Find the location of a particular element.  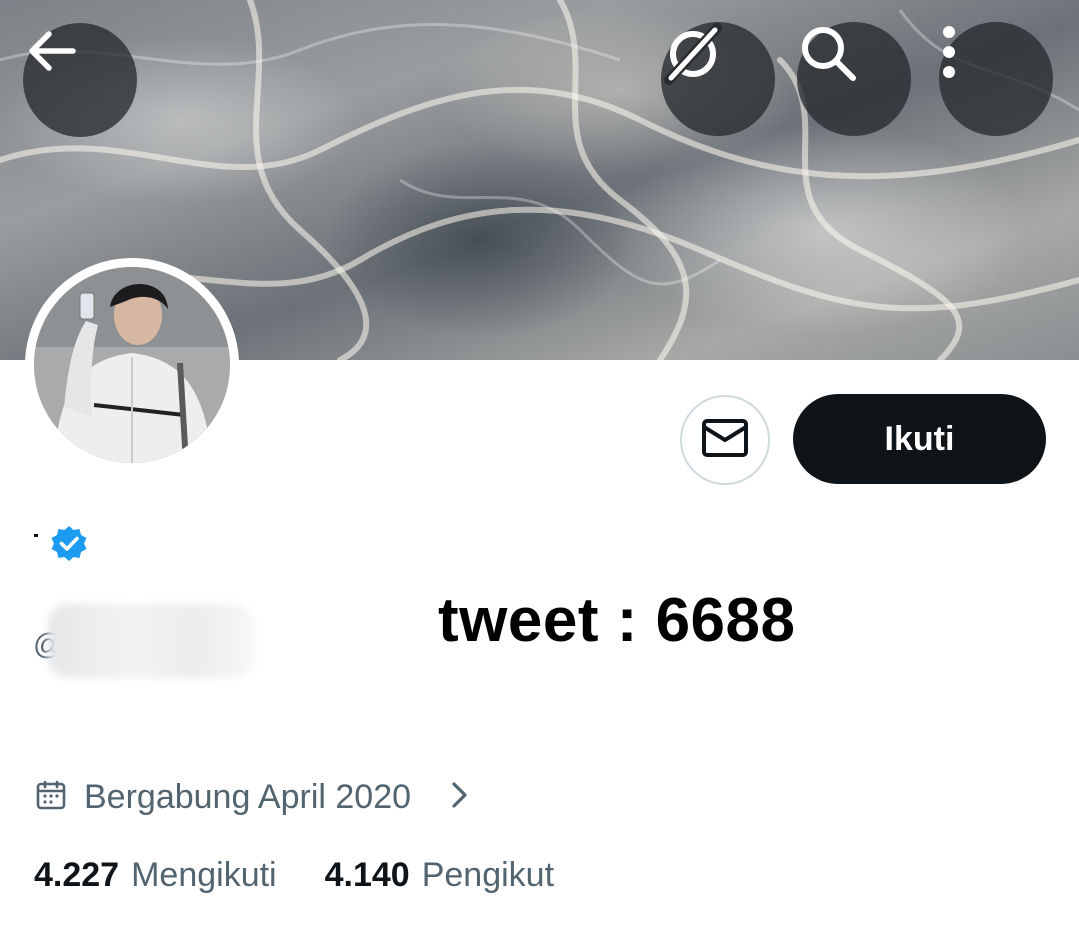

tweet-count-label: tweet : 6688 is located at coordinates (617, 620).